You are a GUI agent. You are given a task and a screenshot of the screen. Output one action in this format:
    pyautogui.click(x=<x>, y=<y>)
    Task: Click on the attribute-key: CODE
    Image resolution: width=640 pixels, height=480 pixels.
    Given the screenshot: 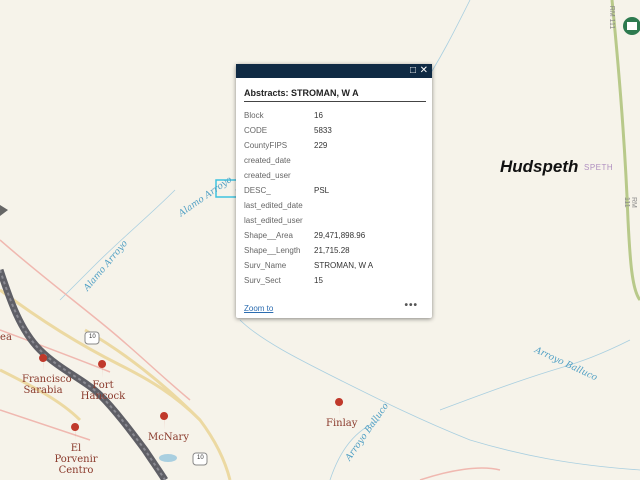 What is the action you would take?
    pyautogui.click(x=256, y=130)
    